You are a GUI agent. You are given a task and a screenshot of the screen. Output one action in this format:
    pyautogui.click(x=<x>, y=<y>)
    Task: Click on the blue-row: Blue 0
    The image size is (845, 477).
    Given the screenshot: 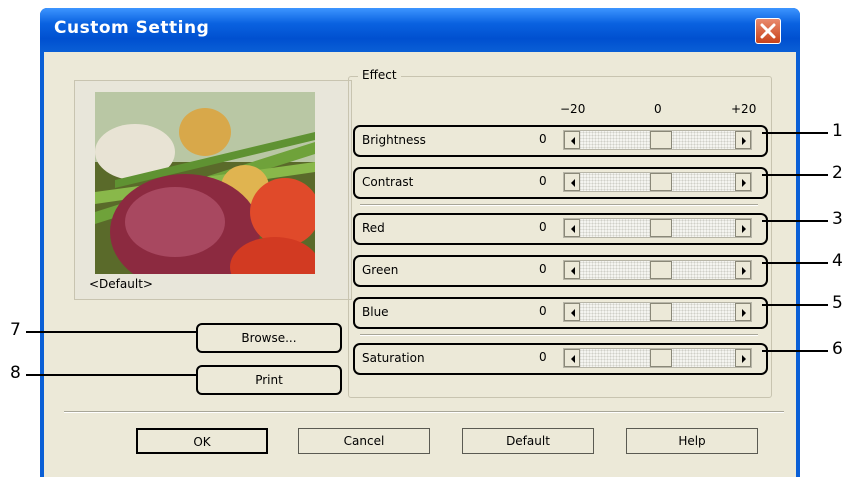 What is the action you would take?
    pyautogui.click(x=560, y=313)
    